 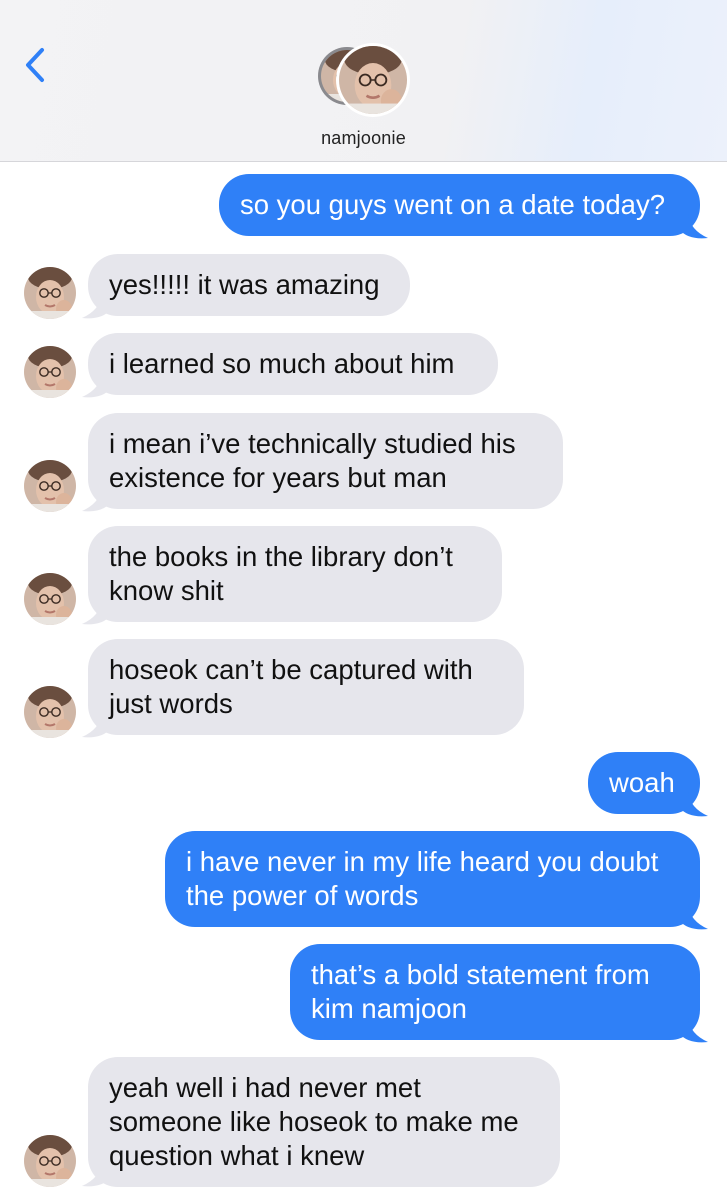 What do you see at coordinates (363, 138) in the screenshot?
I see `contact-name: namjoonie` at bounding box center [363, 138].